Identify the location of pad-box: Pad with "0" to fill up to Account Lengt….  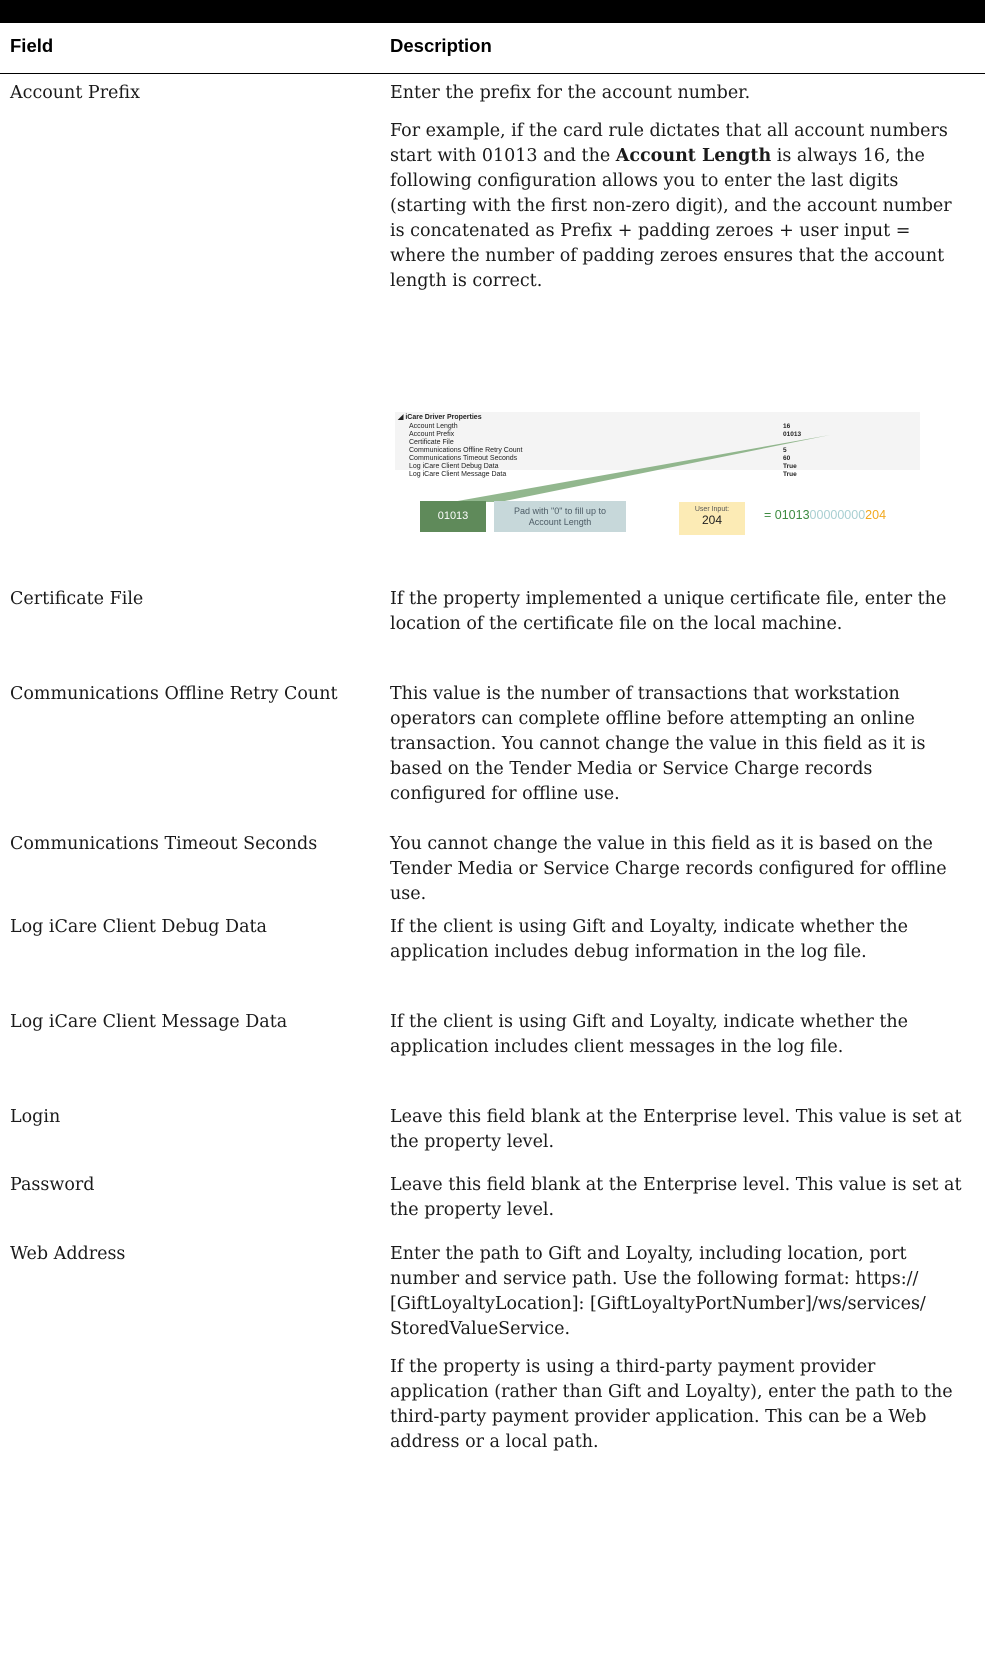
(560, 516).